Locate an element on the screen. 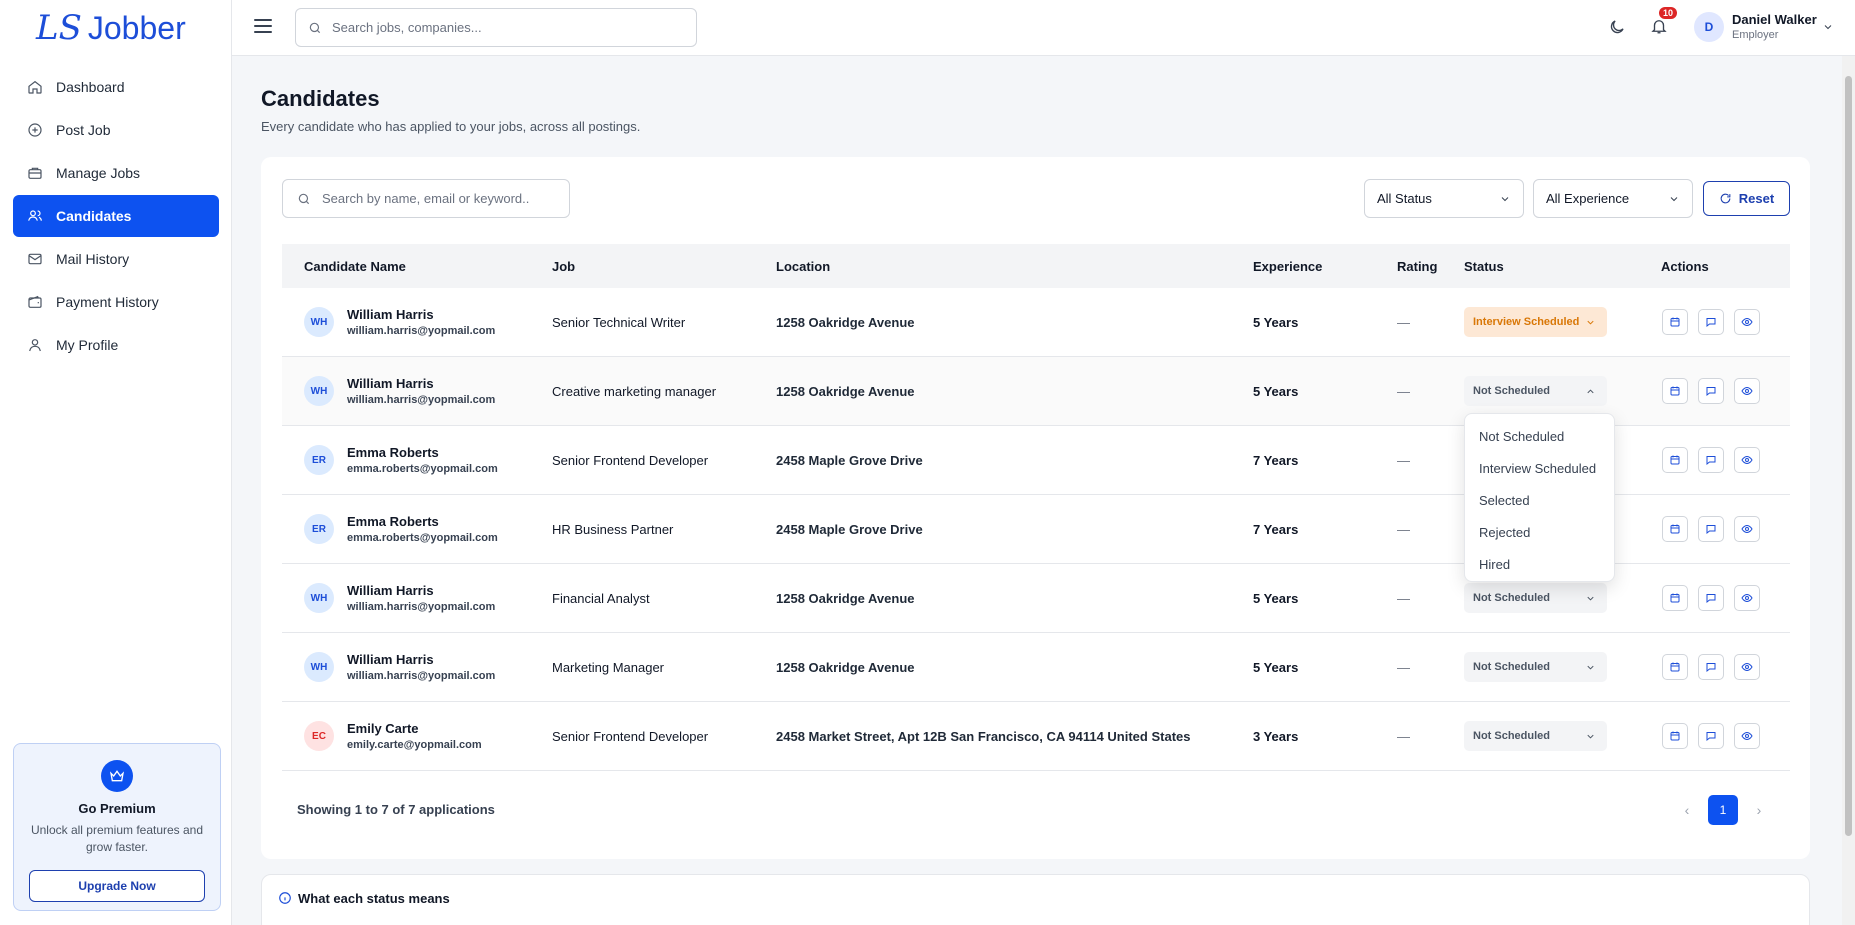 Image resolution: width=1855 pixels, height=925 pixels. status-filter-select: All Status is located at coordinates (1444, 198).